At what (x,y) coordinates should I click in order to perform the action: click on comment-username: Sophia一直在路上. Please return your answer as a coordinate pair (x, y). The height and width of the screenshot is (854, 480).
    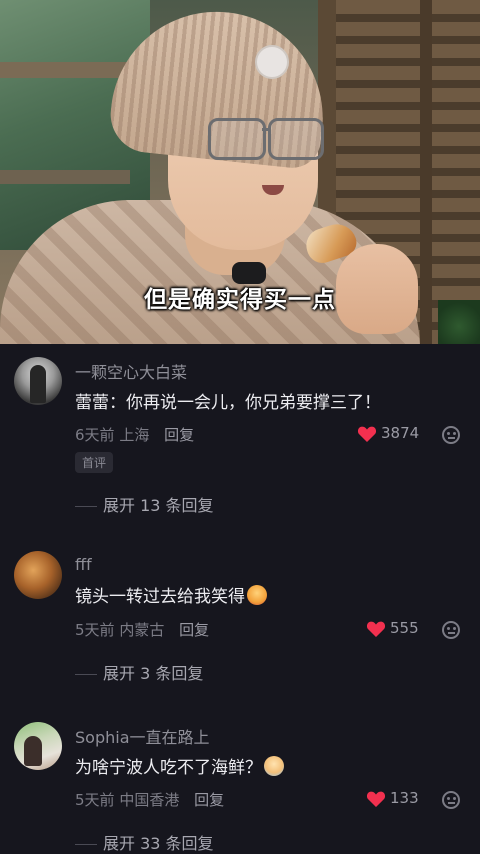
    Looking at the image, I should click on (142, 736).